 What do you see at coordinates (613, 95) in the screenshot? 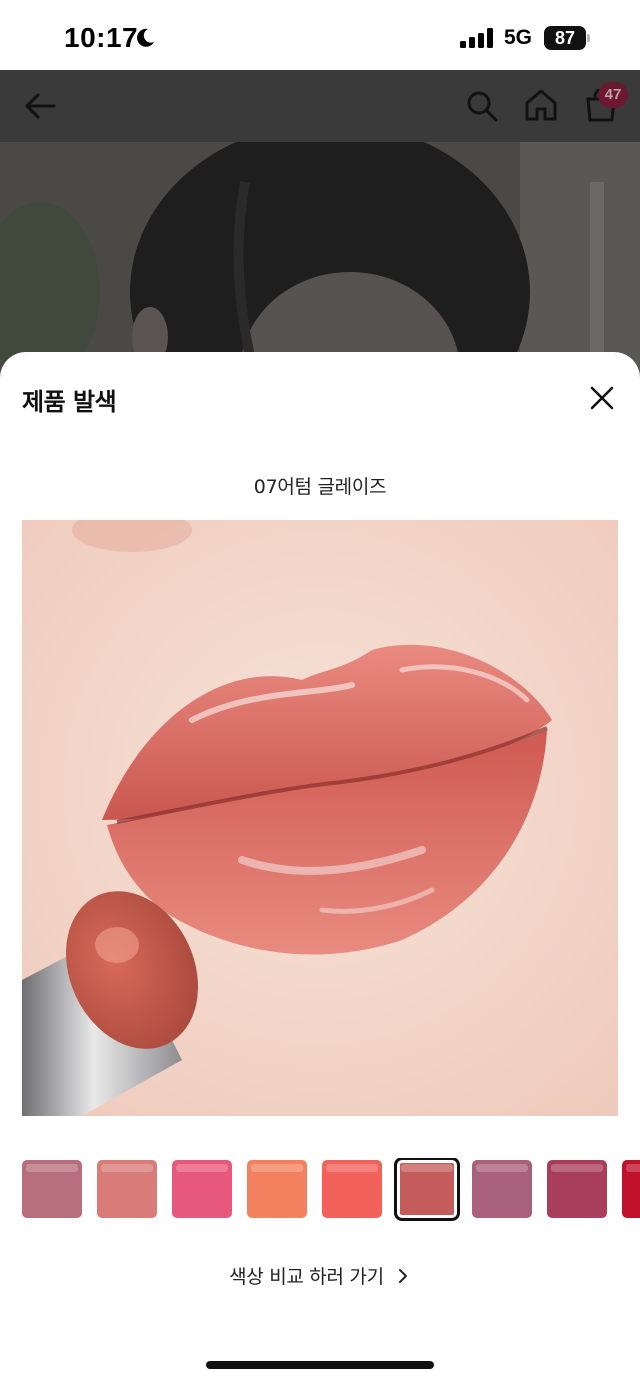
I see `cart-count-badge: 47` at bounding box center [613, 95].